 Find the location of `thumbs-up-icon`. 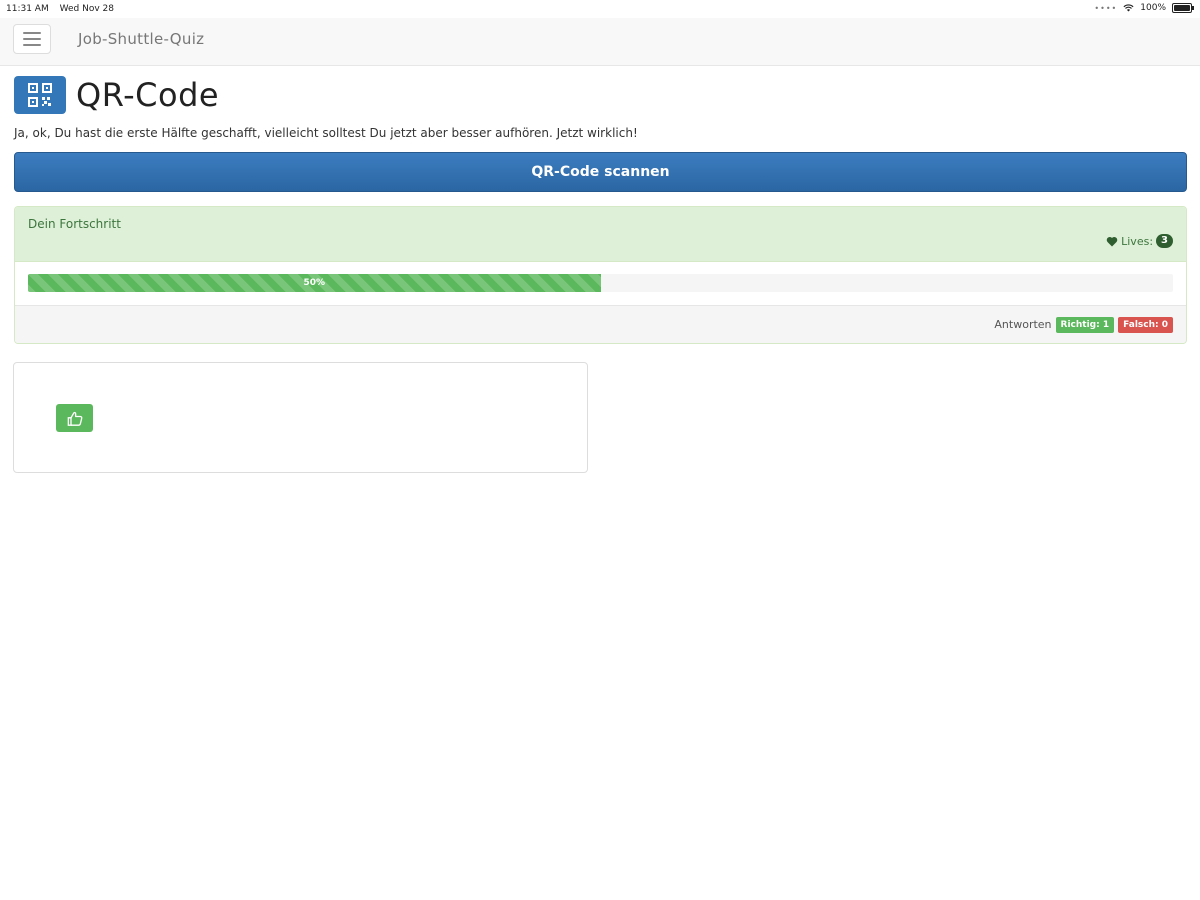

thumbs-up-icon is located at coordinates (74, 418).